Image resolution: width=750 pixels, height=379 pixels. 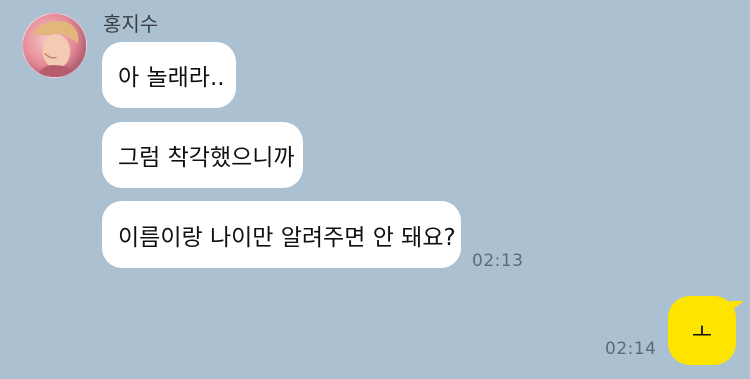 What do you see at coordinates (287, 237) in the screenshot?
I see `message-text: 이름이랑 나이만 알려주면 안 돼요?` at bounding box center [287, 237].